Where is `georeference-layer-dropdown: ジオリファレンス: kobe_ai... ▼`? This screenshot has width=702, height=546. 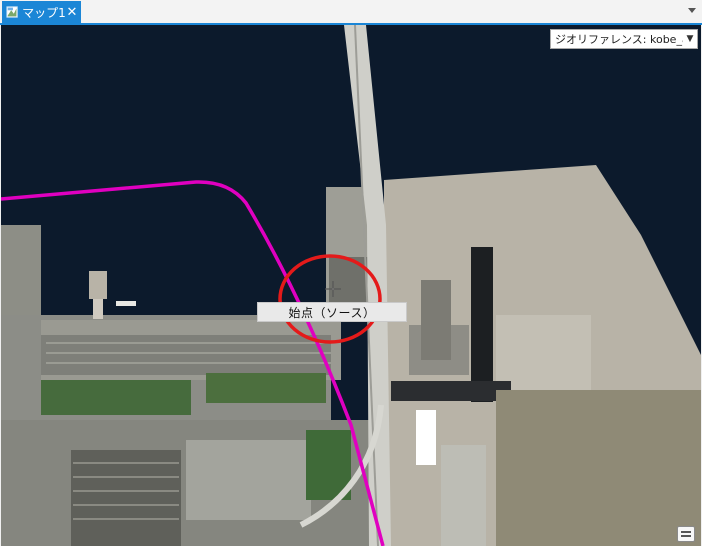
georeference-layer-dropdown: ジオリファレンス: kobe_ai... ▼ is located at coordinates (624, 39).